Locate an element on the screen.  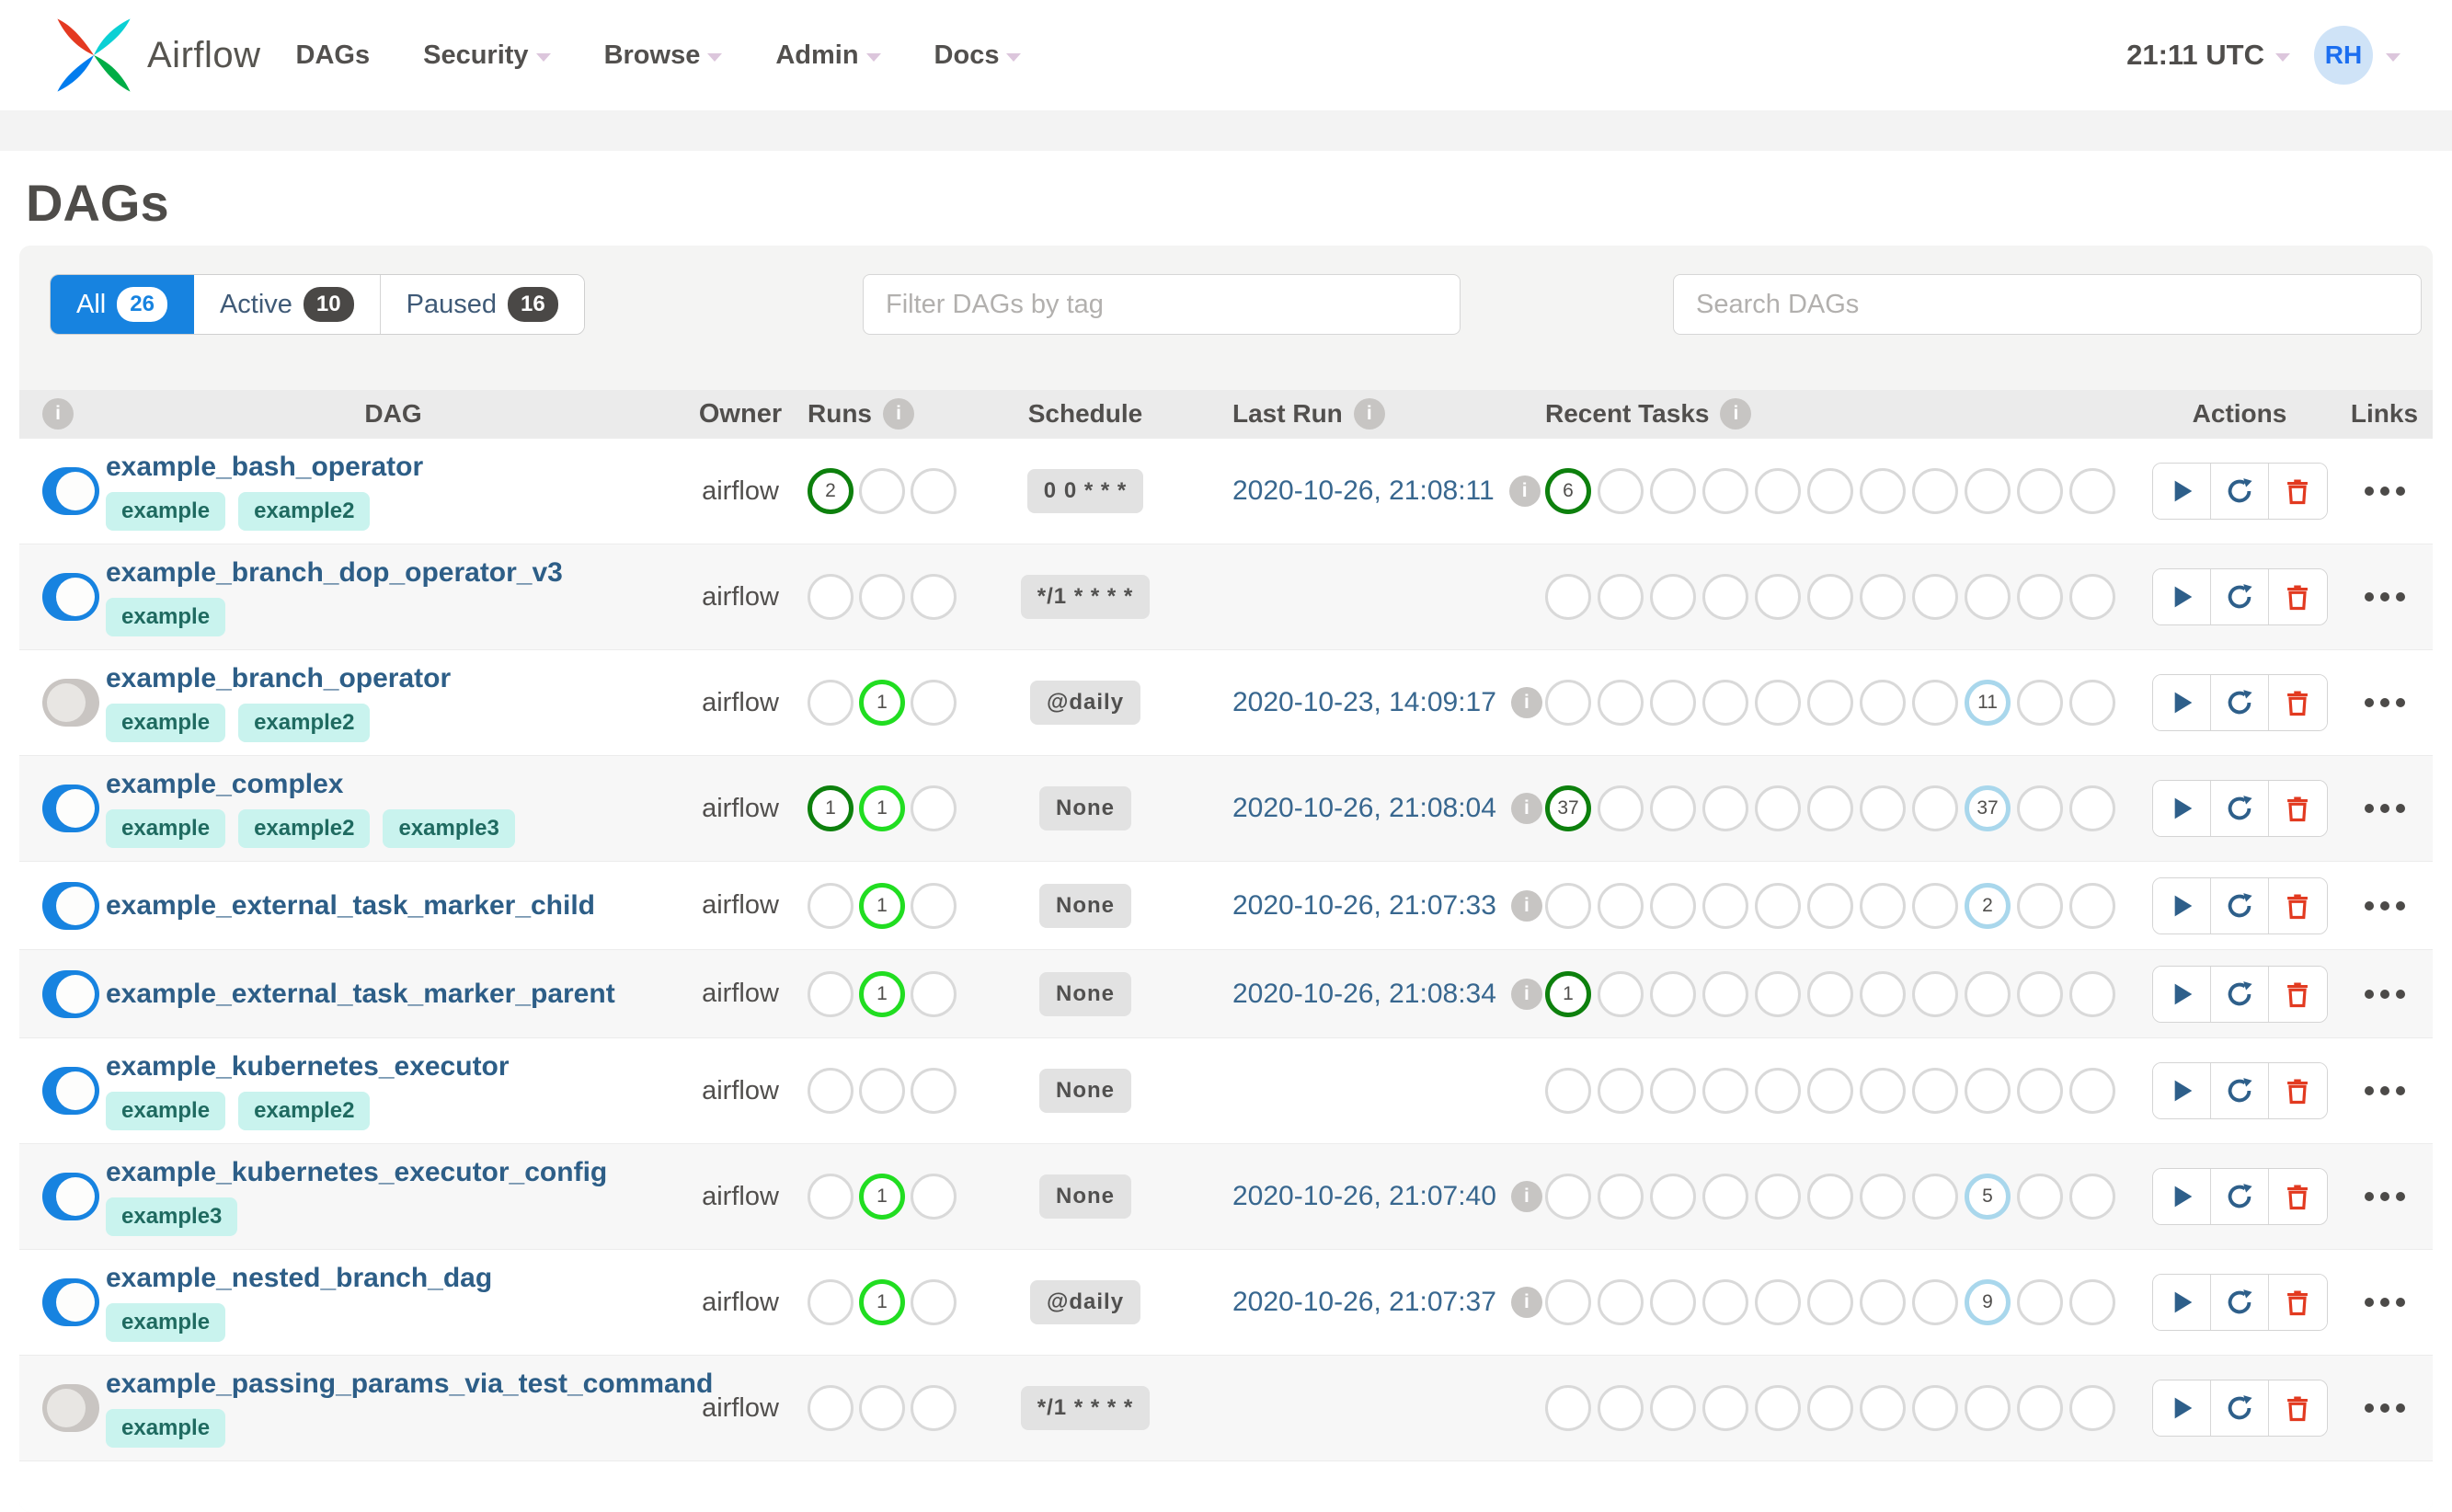
nav-item-browse: Browse is located at coordinates (663, 55).